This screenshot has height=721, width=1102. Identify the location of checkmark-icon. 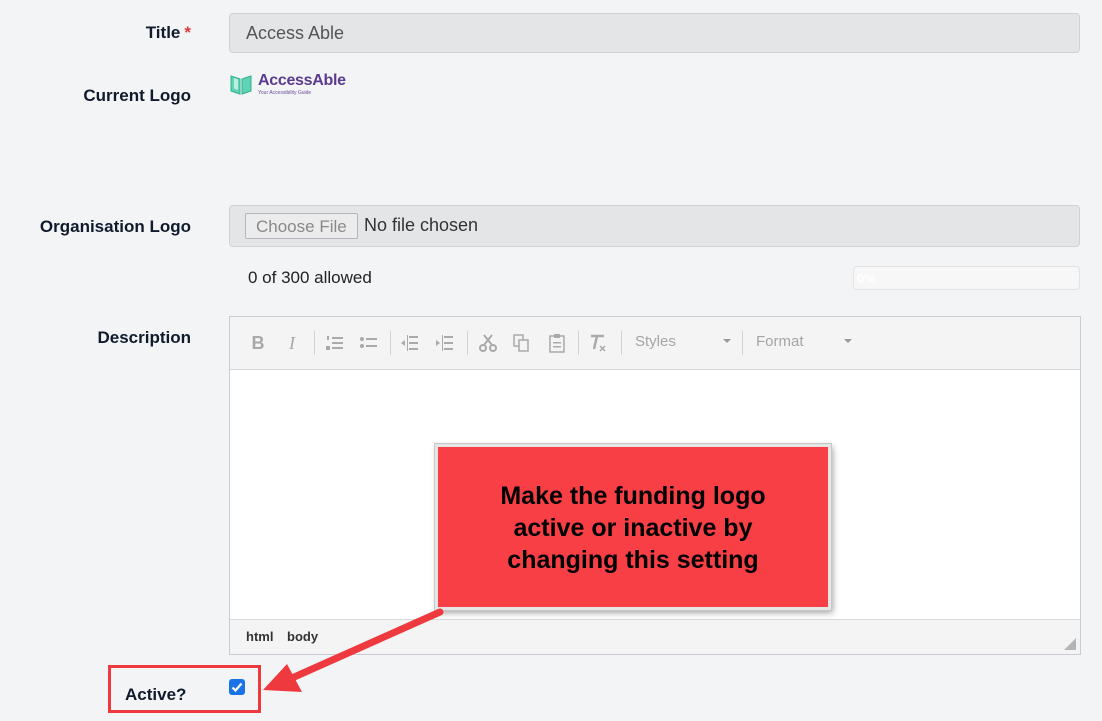
(237, 687).